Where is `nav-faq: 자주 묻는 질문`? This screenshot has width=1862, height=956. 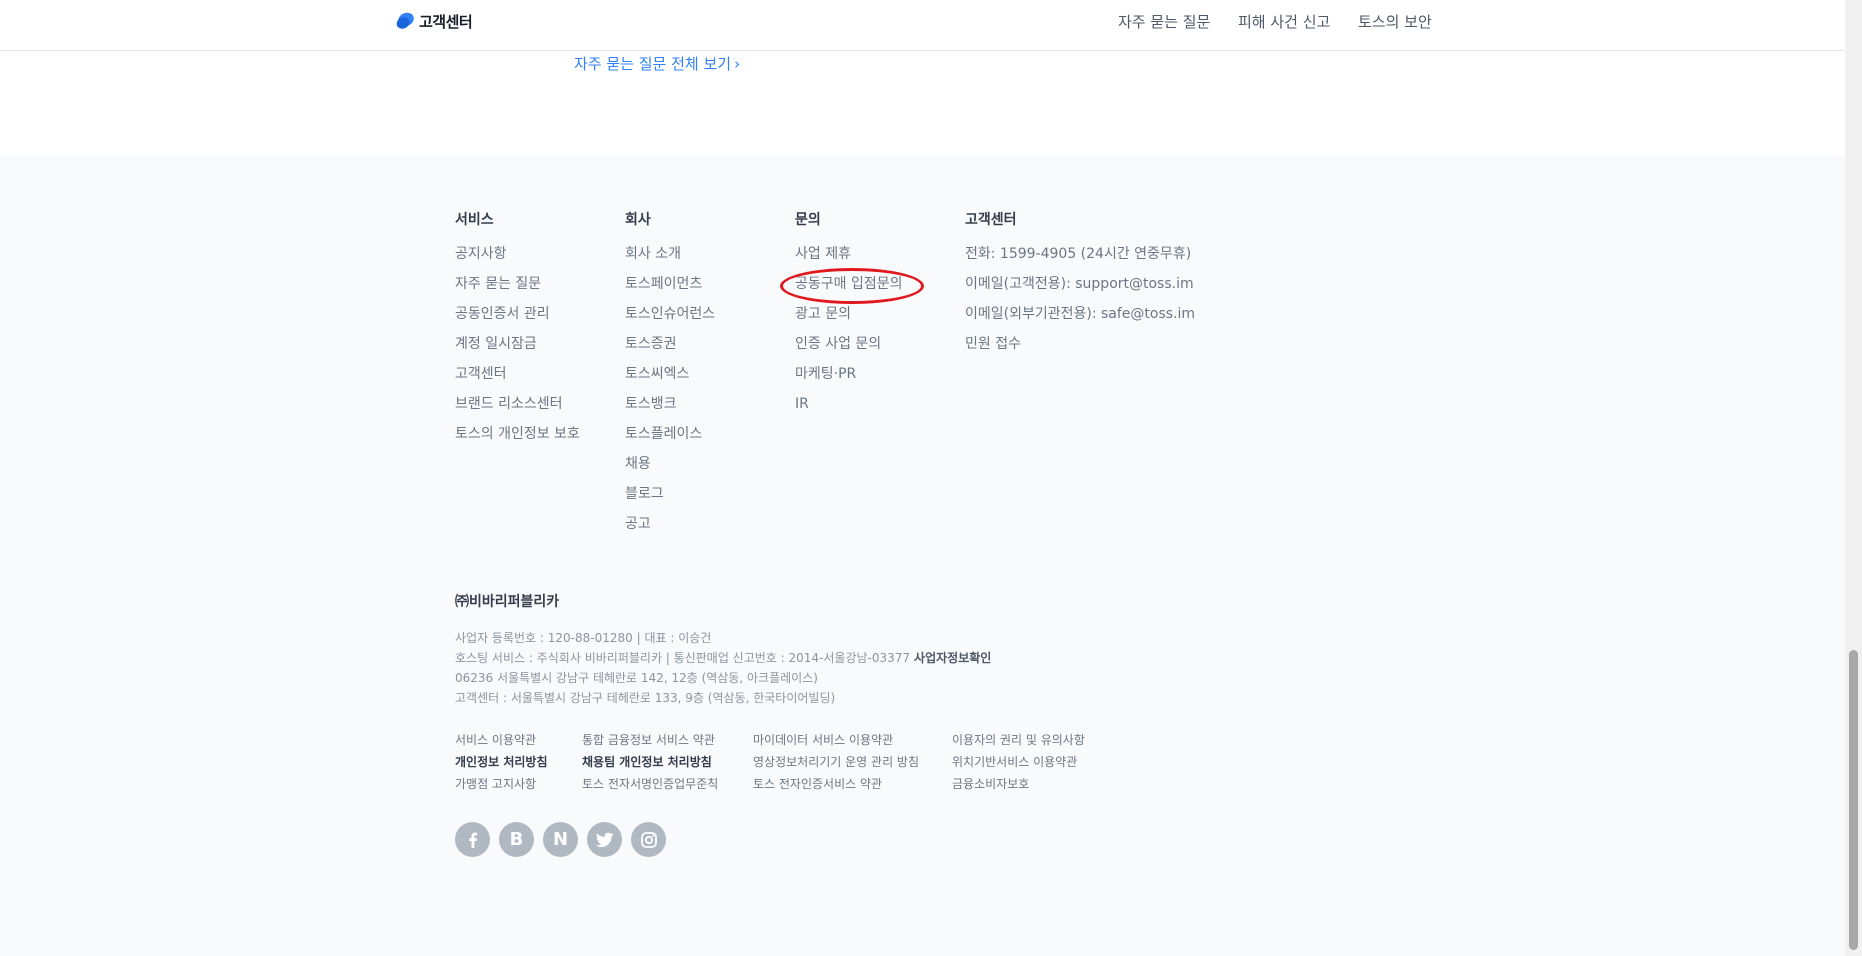
nav-faq: 자주 묻는 질문 is located at coordinates (1164, 21).